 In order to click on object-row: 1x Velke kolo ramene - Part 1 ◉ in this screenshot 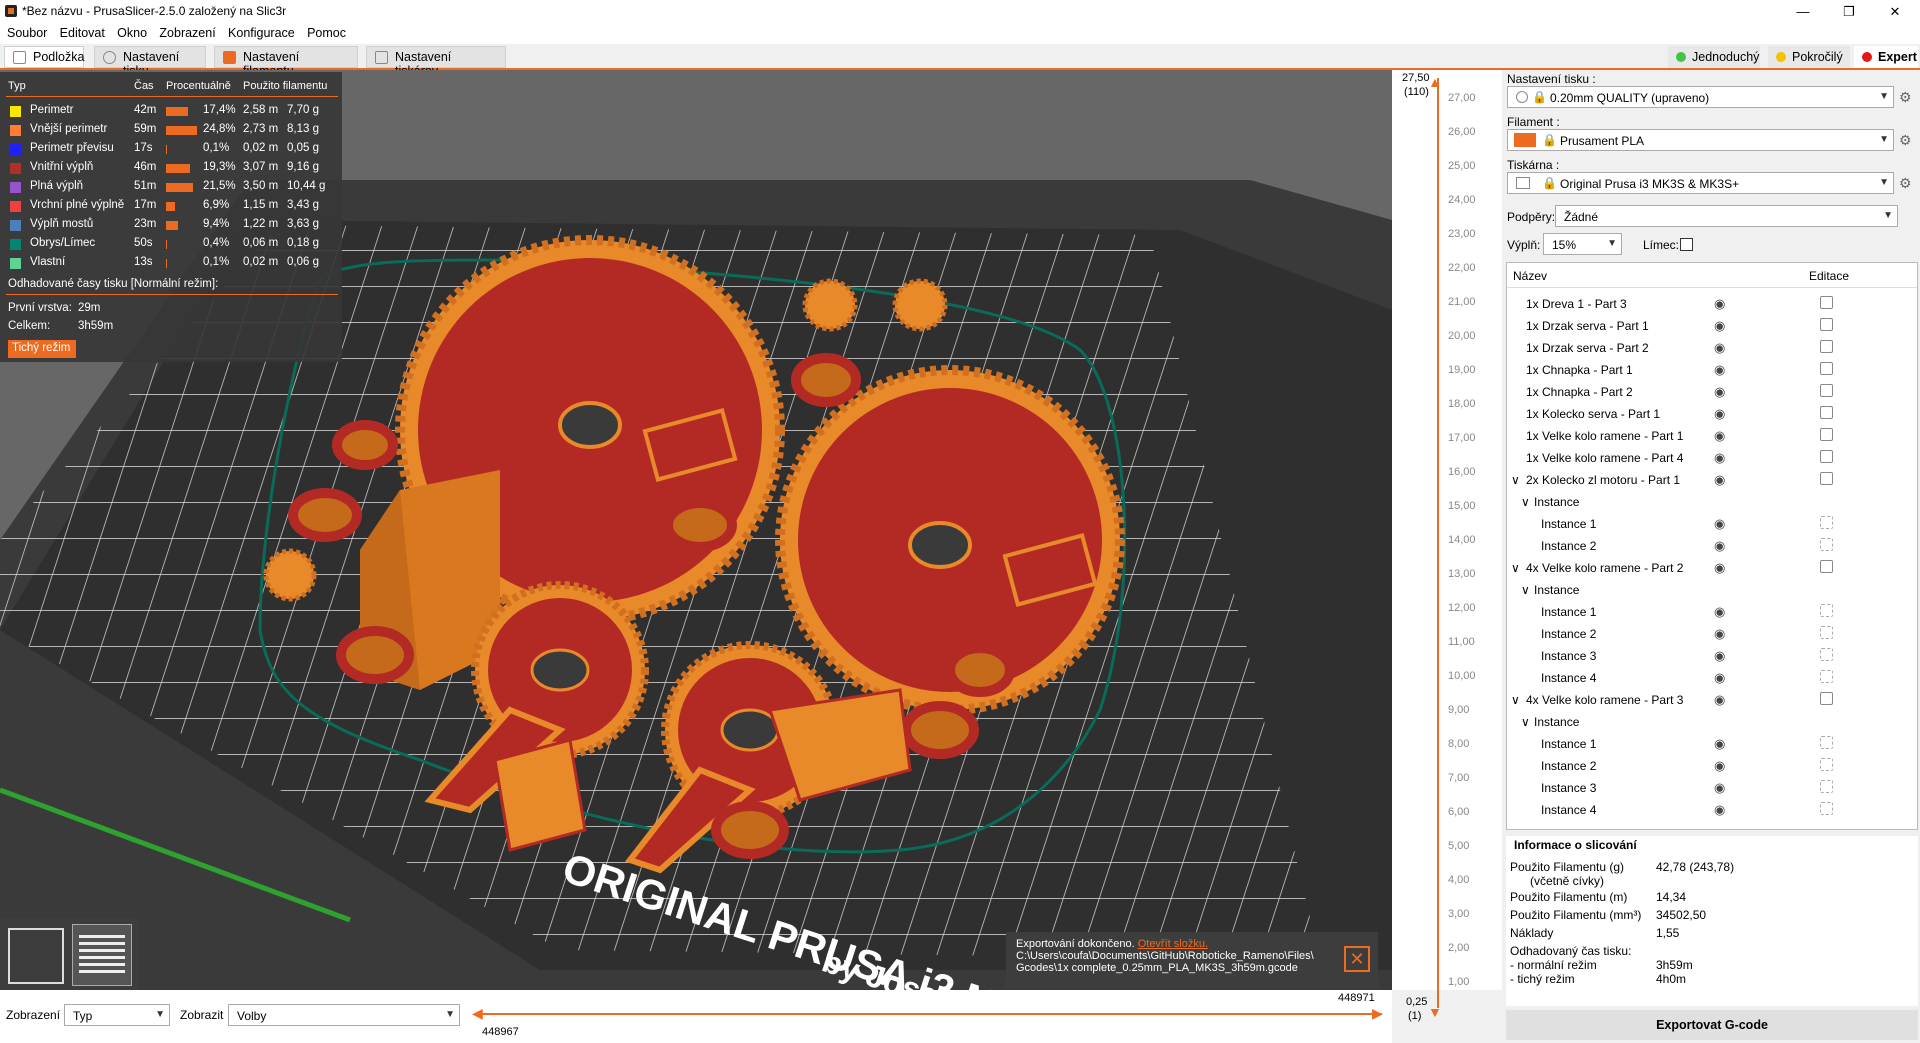, I will do `click(1712, 436)`.